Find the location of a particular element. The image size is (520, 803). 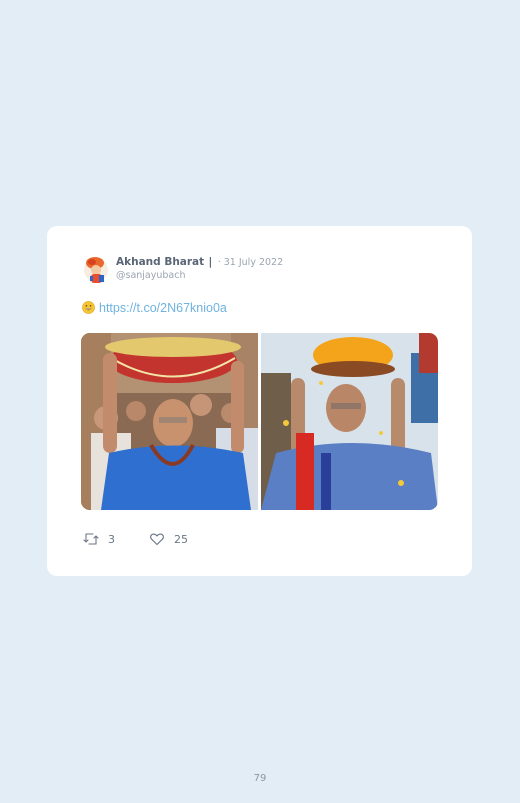

tweet-date: · 31 July 2022 is located at coordinates (250, 262).